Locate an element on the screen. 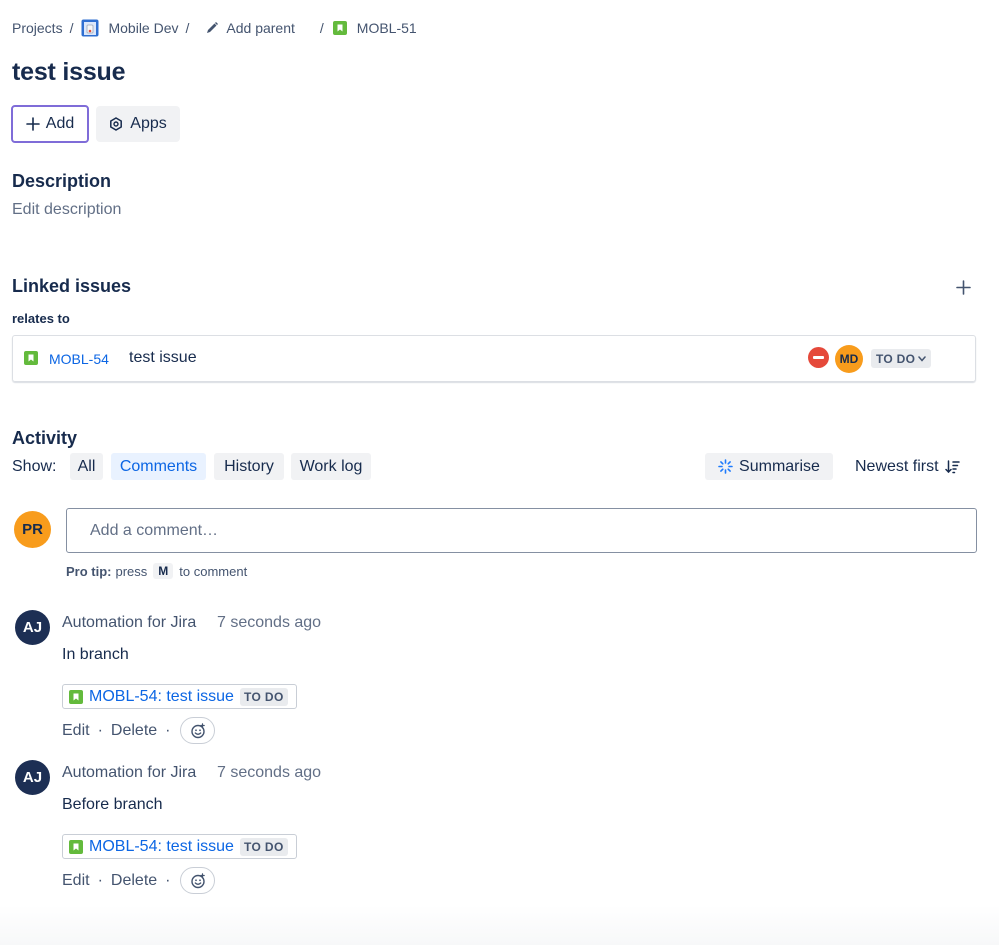  breadcrumb-project-label: Mobile Dev is located at coordinates (143, 28).